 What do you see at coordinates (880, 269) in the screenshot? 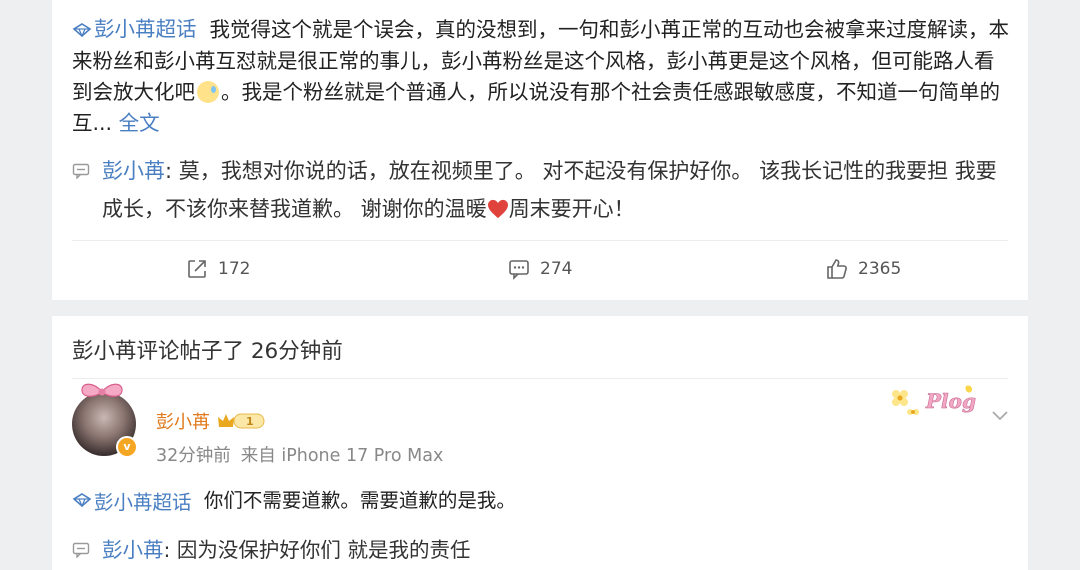
I see `like-count: 2365` at bounding box center [880, 269].